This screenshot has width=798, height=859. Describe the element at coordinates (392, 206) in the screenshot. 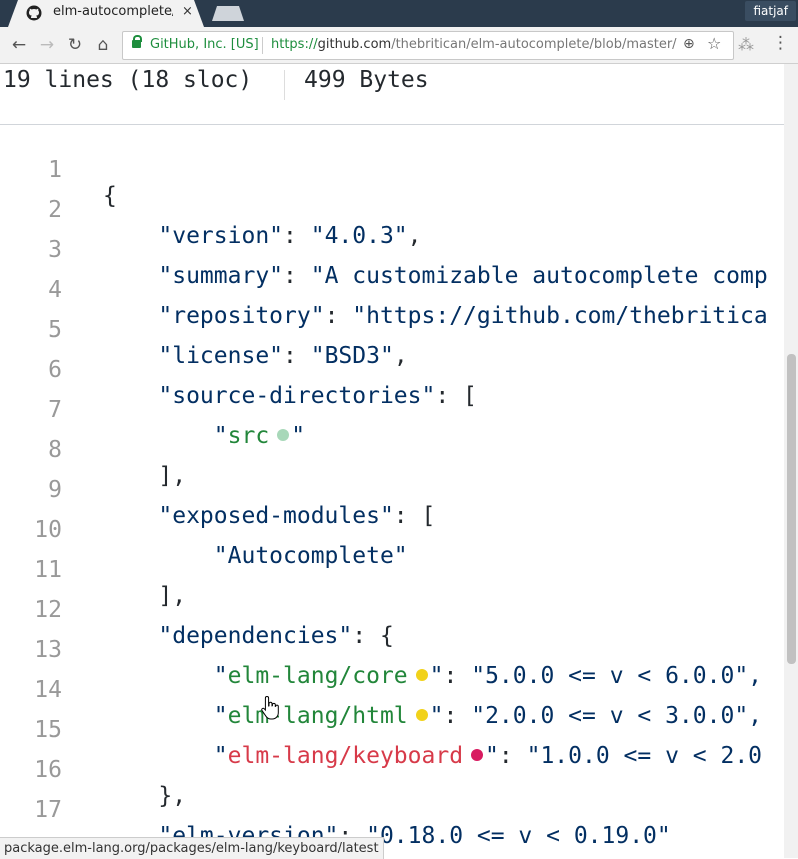

I see `code-line: 2 "version": "4.0.3",` at that location.